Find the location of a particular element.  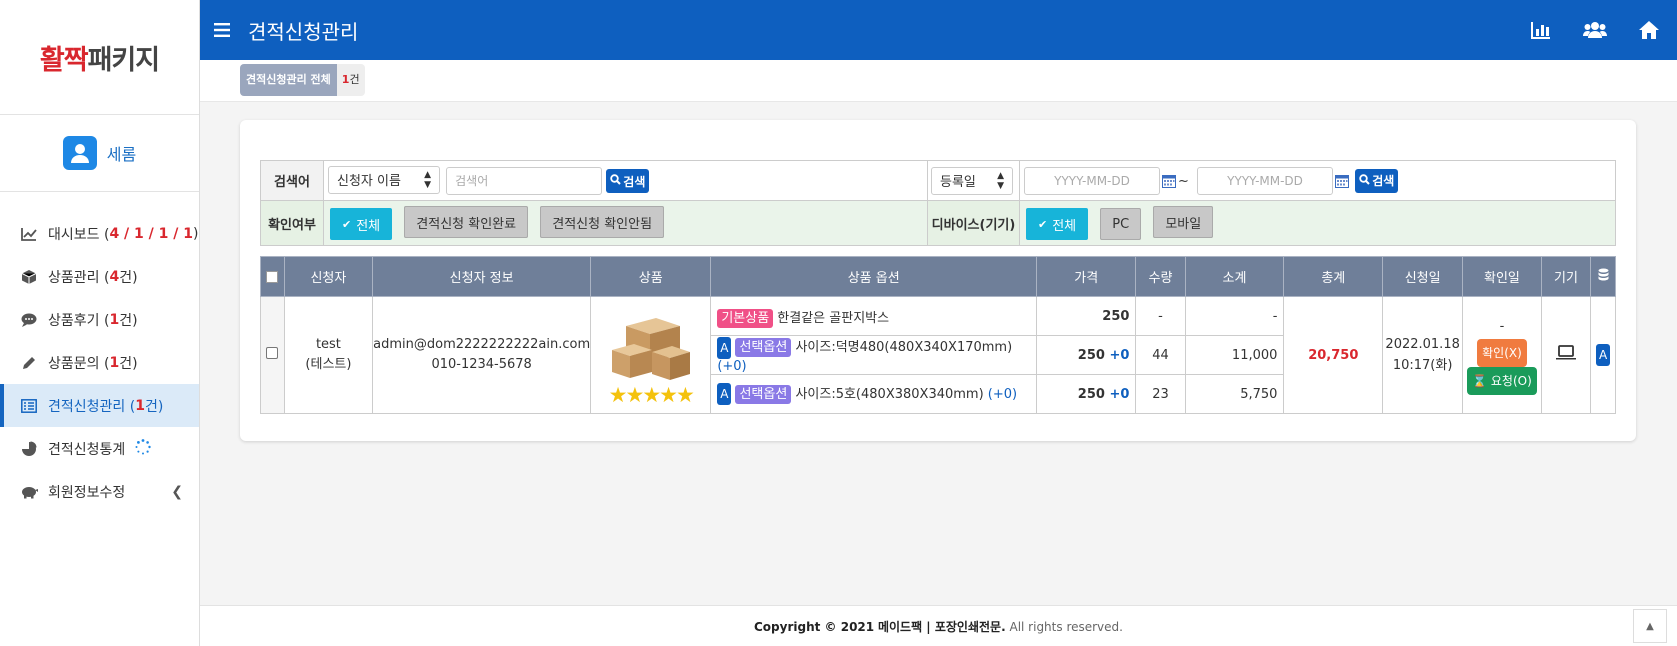

database-icon is located at coordinates (1603, 276).